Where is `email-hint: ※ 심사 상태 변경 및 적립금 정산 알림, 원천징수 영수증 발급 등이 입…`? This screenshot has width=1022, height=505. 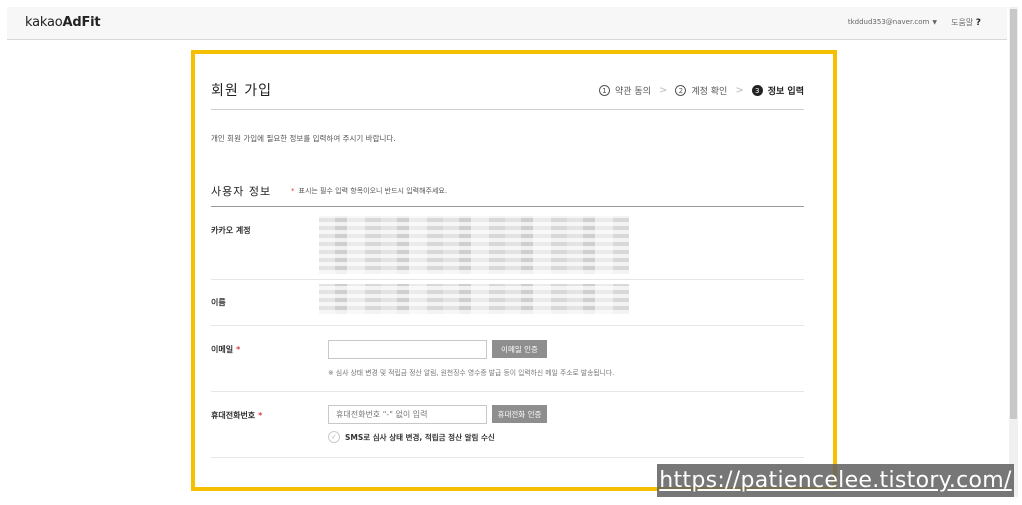 email-hint: ※ 심사 상태 변경 및 적립금 정산 알림, 원천징수 영수증 발급 등이 입… is located at coordinates (471, 373).